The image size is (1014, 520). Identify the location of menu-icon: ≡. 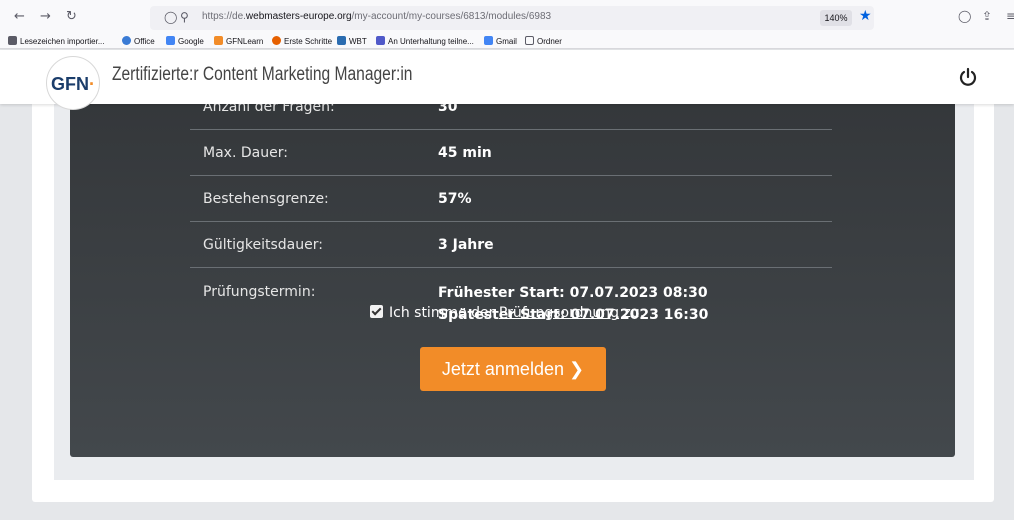
(1010, 16).